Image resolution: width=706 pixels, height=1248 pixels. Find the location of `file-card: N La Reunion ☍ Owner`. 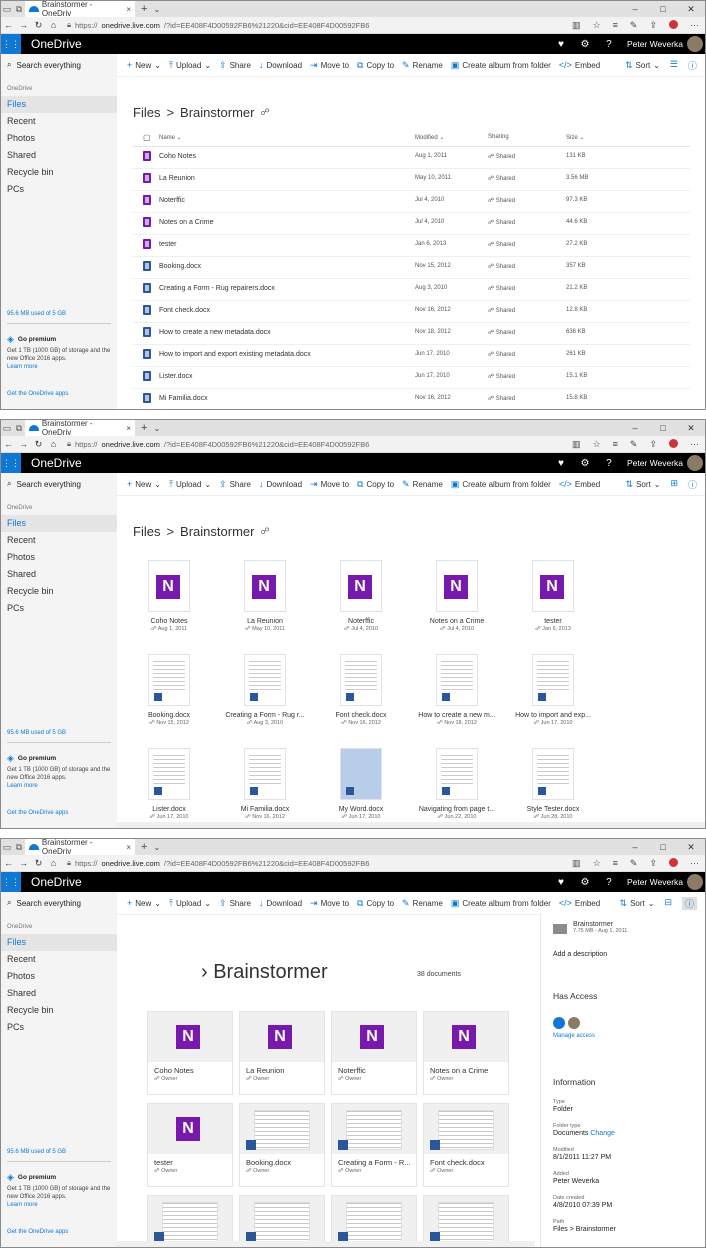

file-card: N La Reunion ☍ Owner is located at coordinates (282, 1053).